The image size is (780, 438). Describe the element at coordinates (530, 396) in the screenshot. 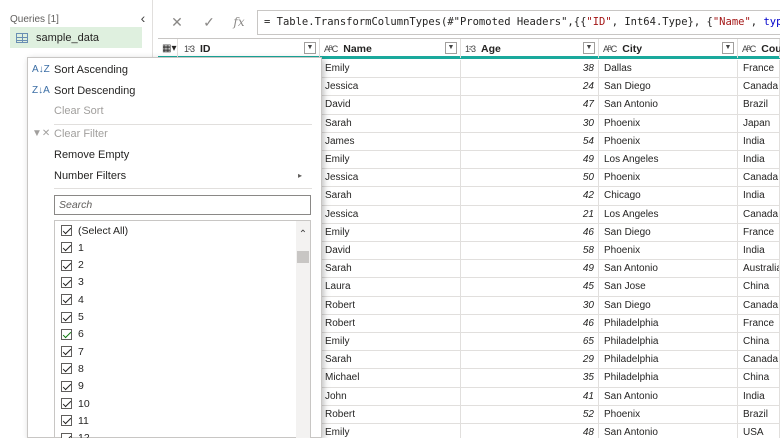

I see `table-cell: 41` at that location.